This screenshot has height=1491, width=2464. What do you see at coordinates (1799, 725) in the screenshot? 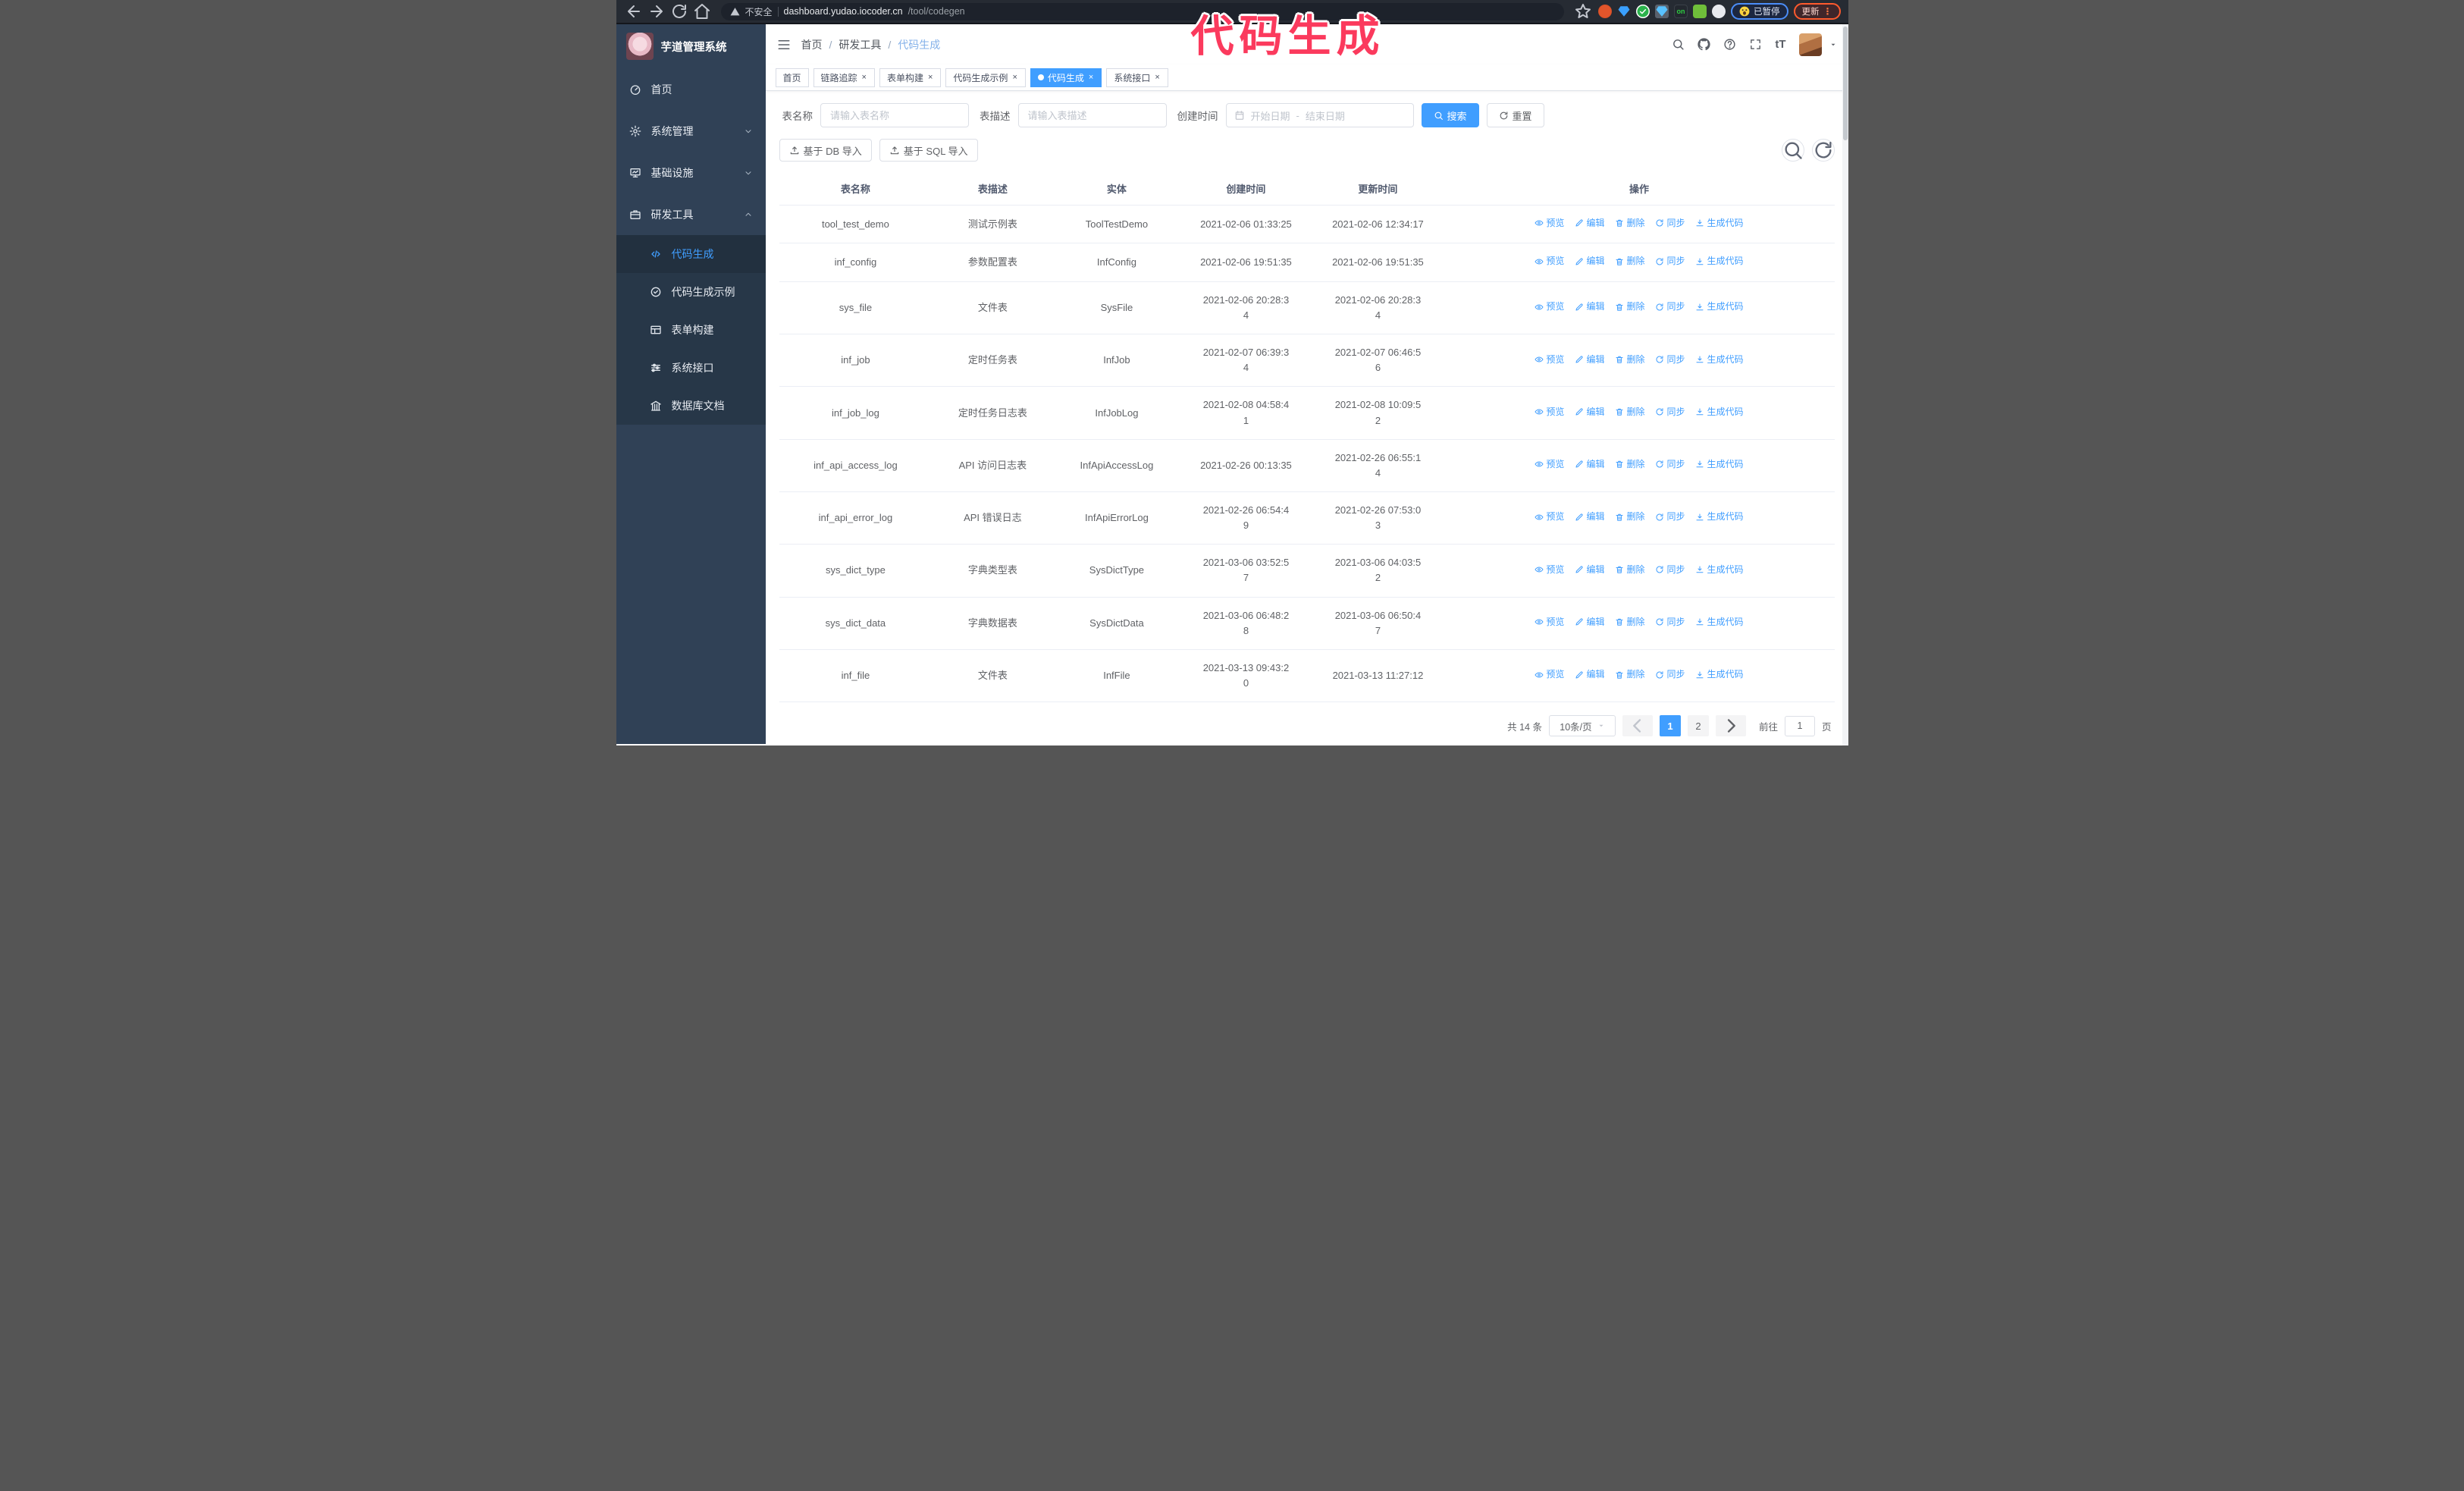
I see `goto-page-input` at bounding box center [1799, 725].